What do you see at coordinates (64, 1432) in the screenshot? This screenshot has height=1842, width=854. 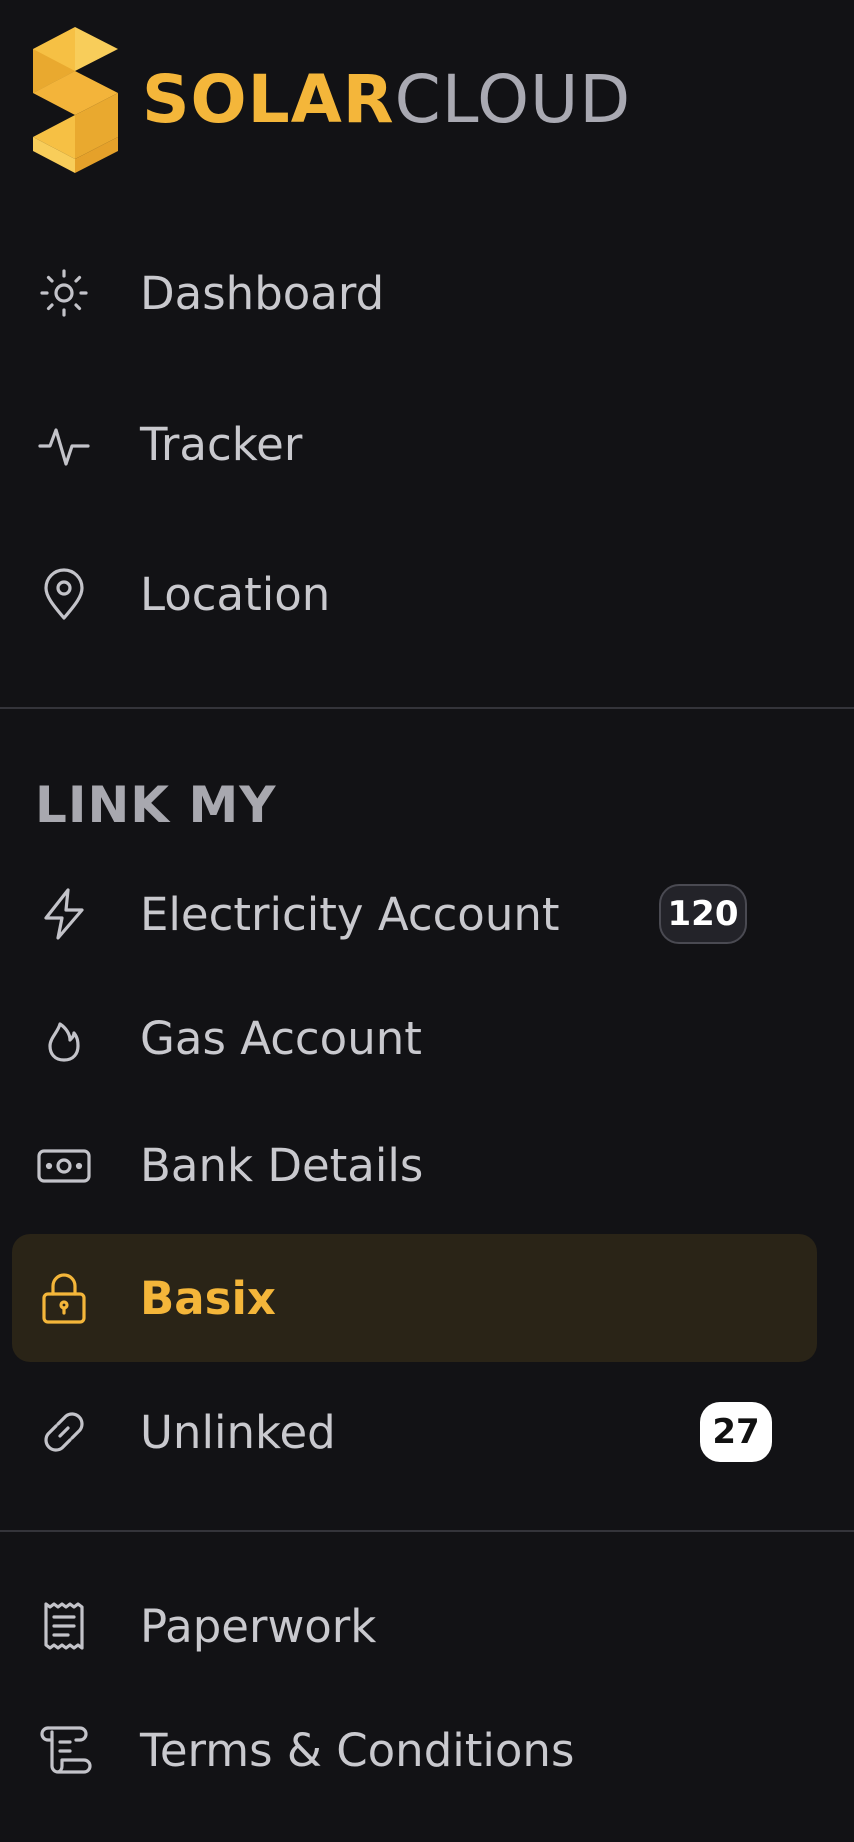 I see `link-icon` at bounding box center [64, 1432].